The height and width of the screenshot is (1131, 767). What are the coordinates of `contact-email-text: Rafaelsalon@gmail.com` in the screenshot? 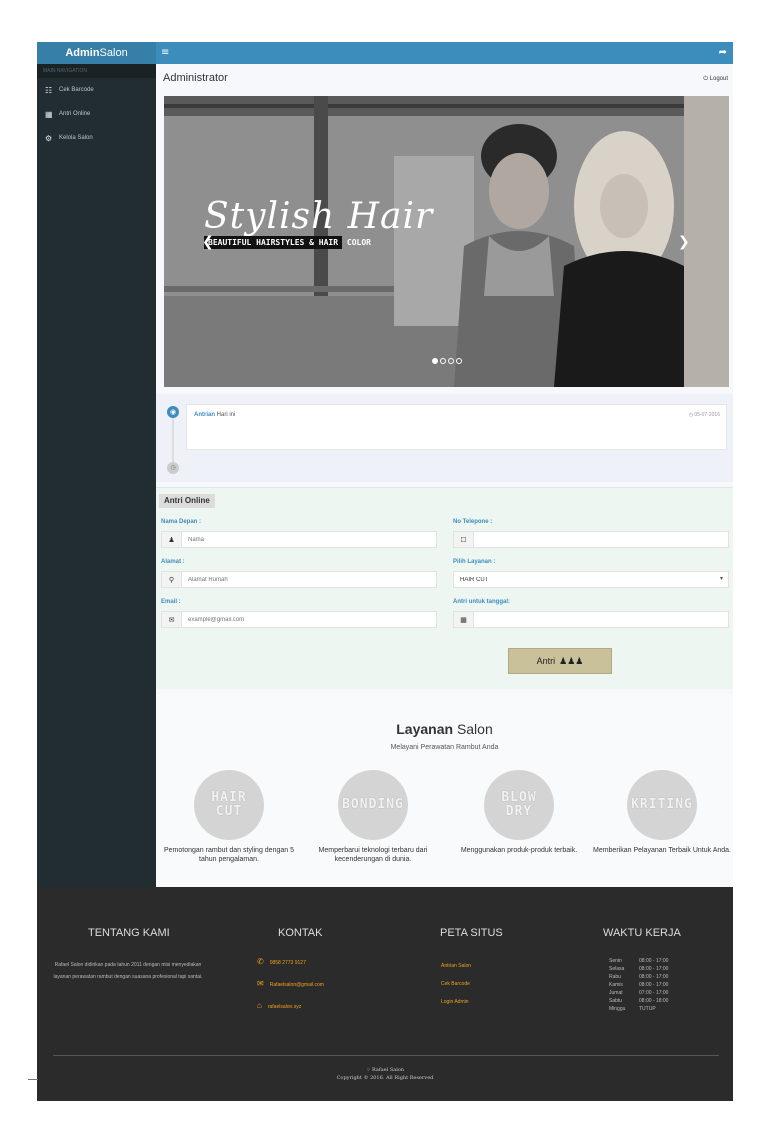 It's located at (296, 985).